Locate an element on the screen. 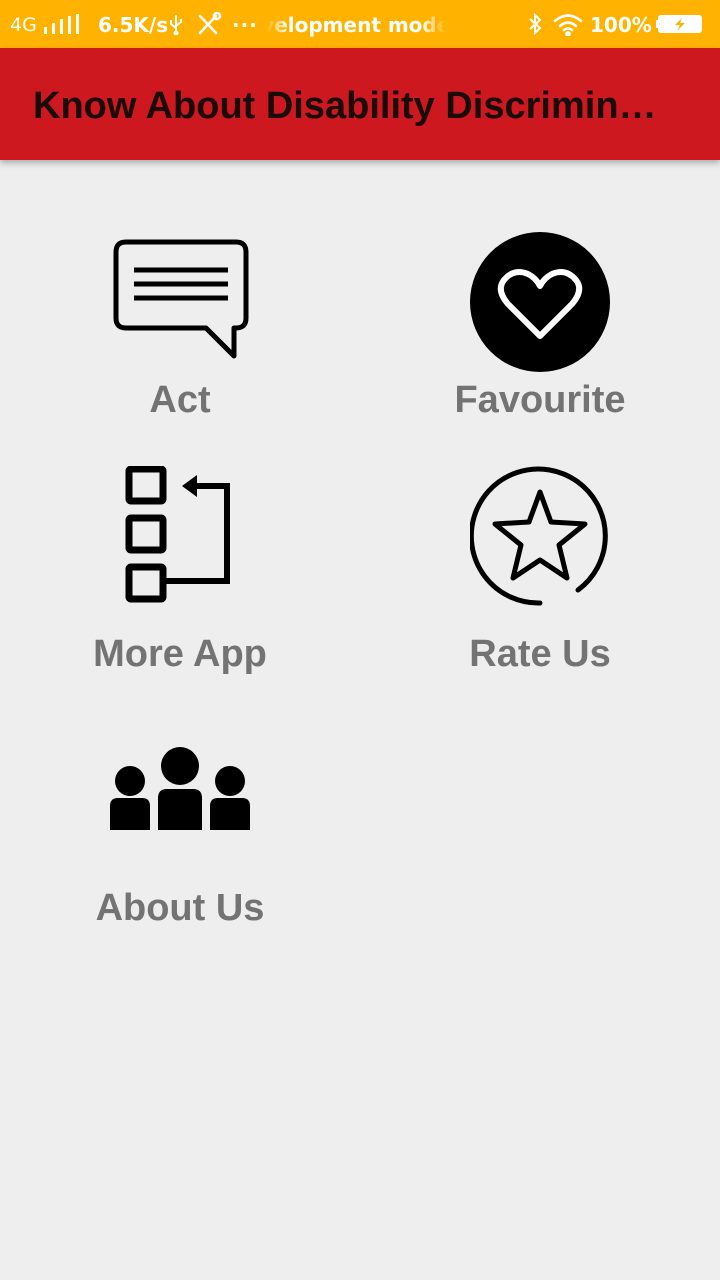  network-type: 4G is located at coordinates (23, 25).